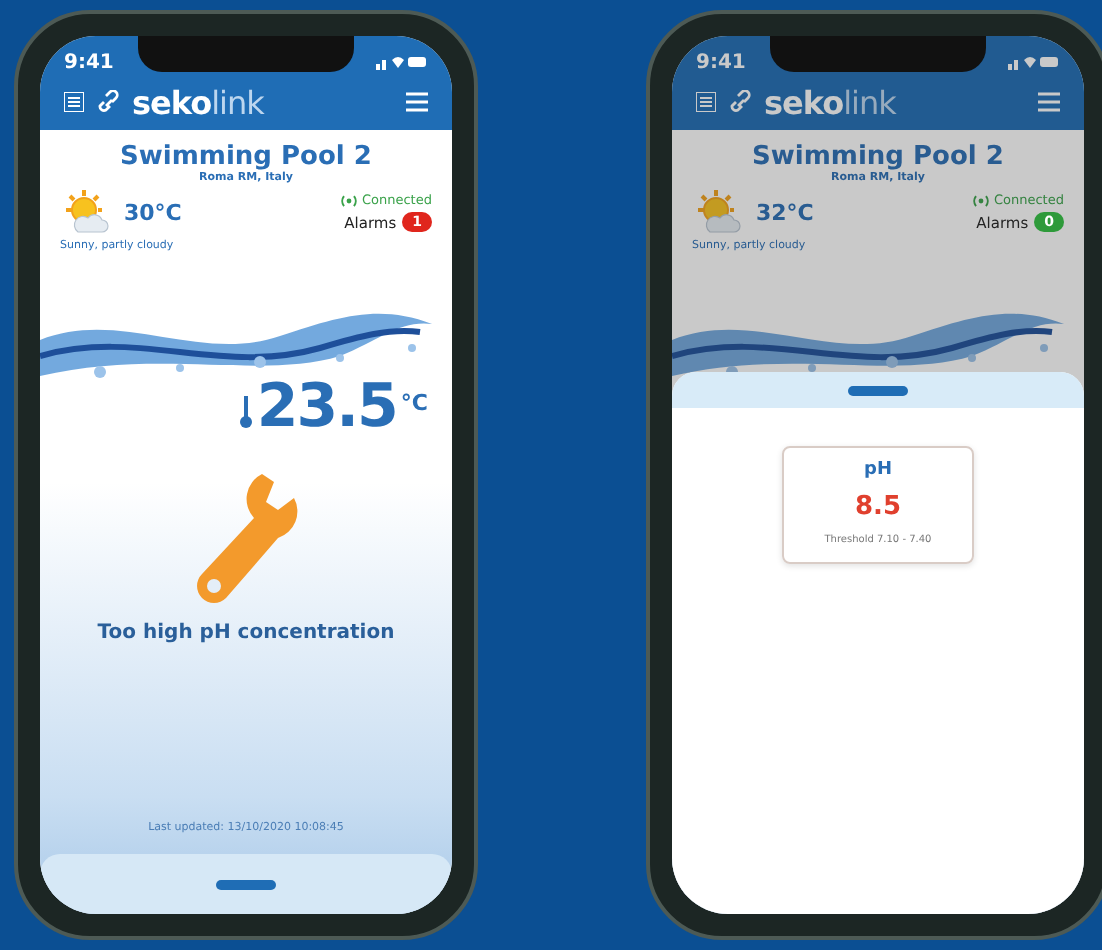 The image size is (1102, 950). Describe the element at coordinates (785, 212) in the screenshot. I see `weather-temperature: 32°C` at that location.